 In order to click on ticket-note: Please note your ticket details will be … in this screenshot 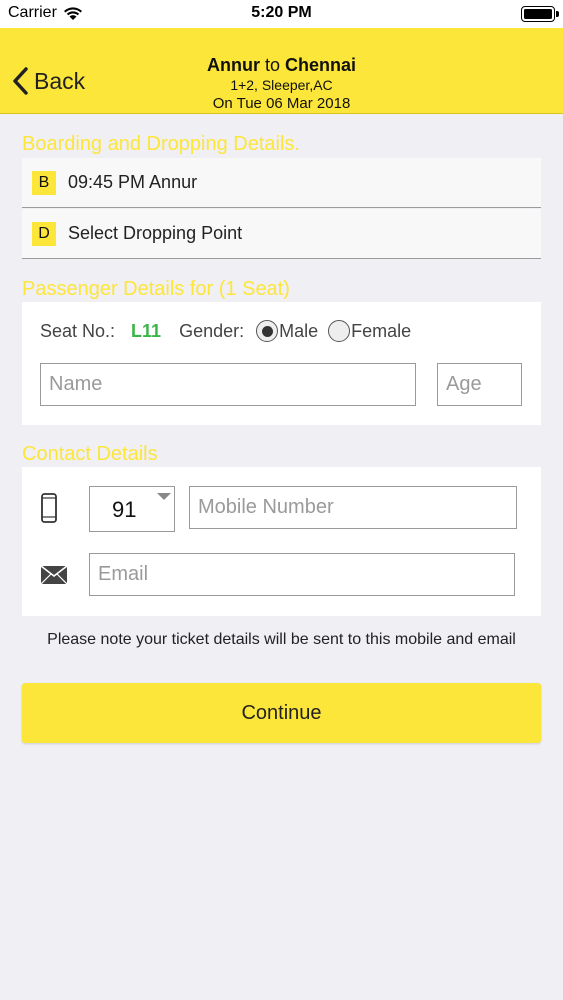, I will do `click(281, 639)`.